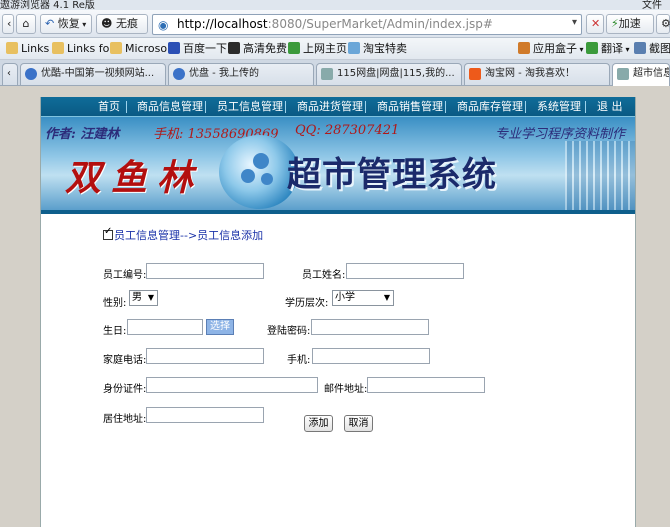 The width and height of the screenshot is (670, 527). What do you see at coordinates (205, 415) in the screenshot?
I see `address-input` at bounding box center [205, 415].